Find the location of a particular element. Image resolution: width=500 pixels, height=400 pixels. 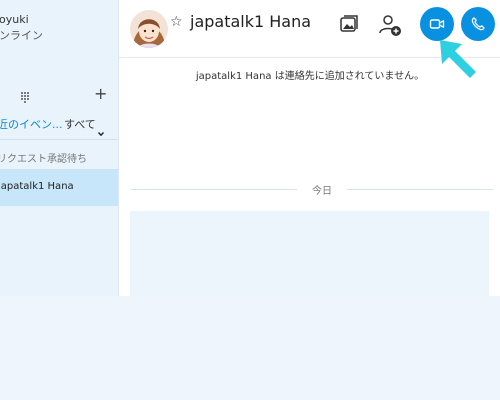

add-person-button is located at coordinates (390, 25).